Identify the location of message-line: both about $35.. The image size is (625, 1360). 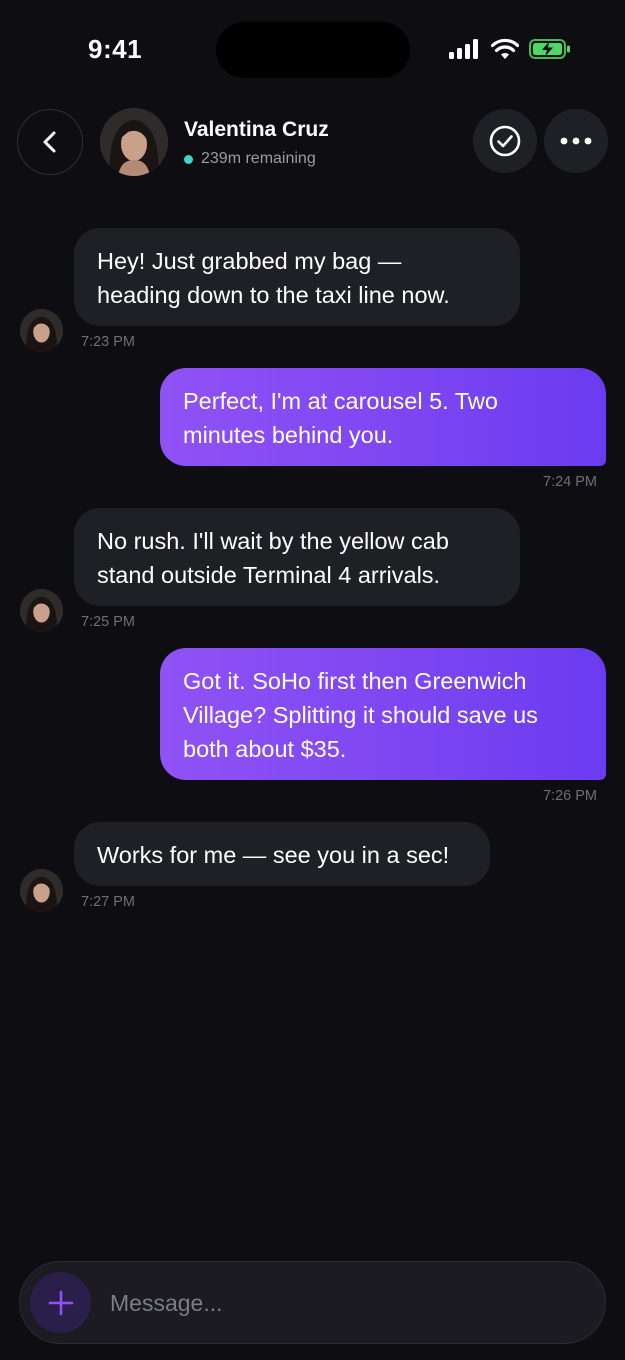
(265, 749).